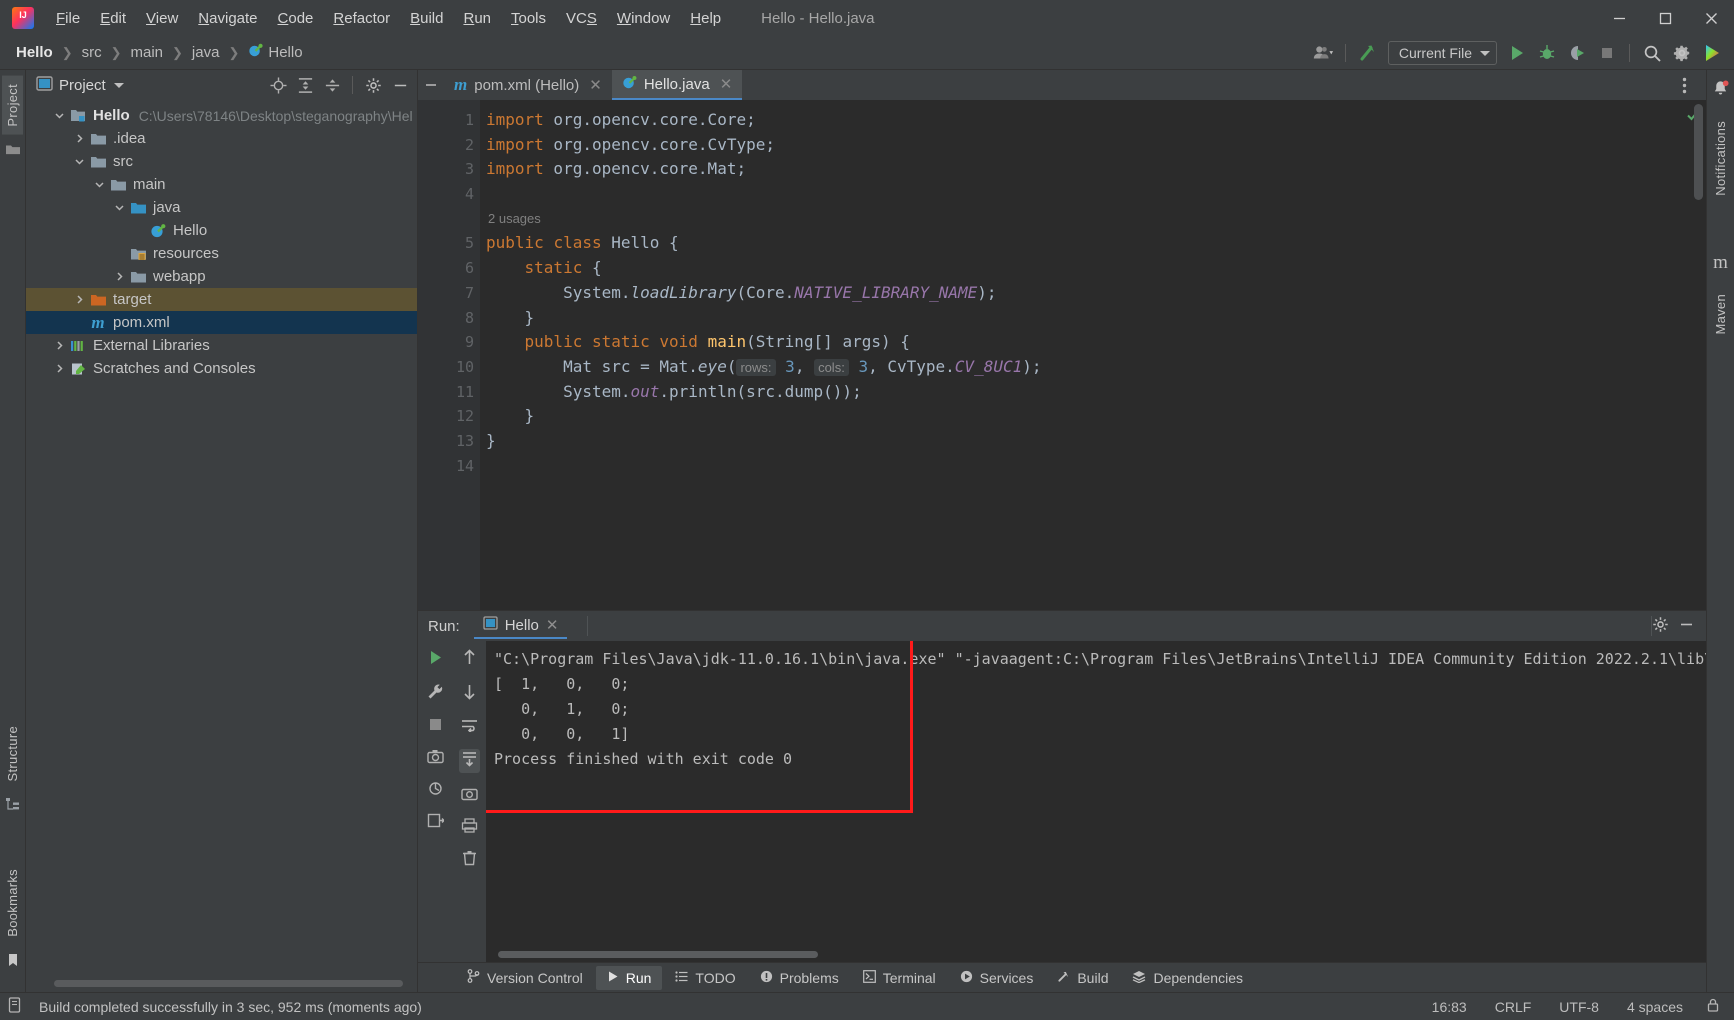 The width and height of the screenshot is (1734, 1020). I want to click on sidebar-item-structure: Structure, so click(12, 753).